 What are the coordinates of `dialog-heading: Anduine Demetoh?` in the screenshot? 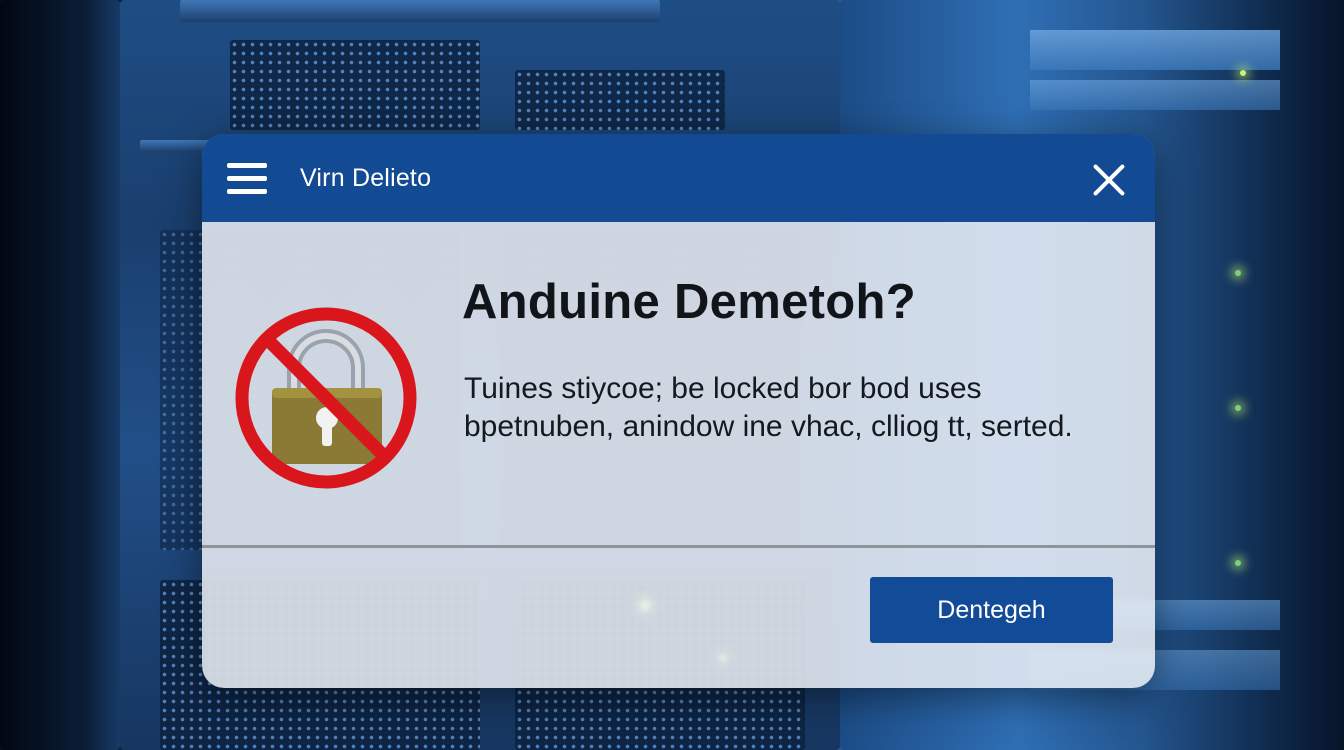 It's located at (689, 302).